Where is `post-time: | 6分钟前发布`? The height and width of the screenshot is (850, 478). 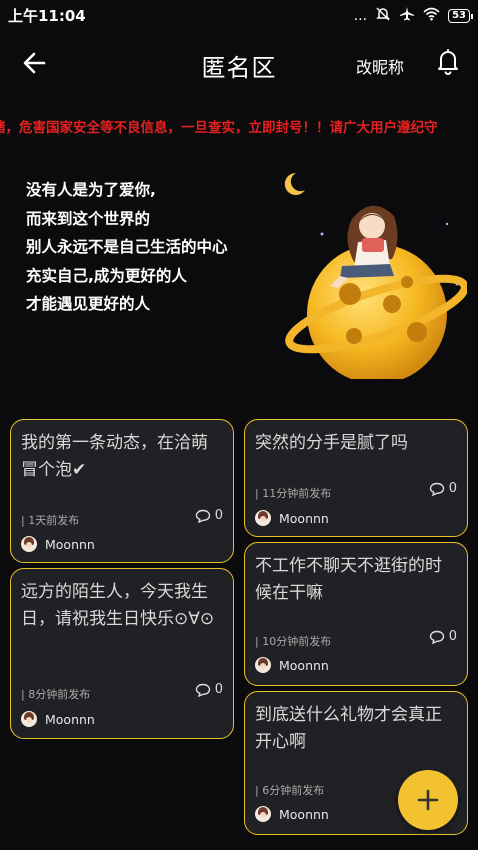 post-time: | 6分钟前发布 is located at coordinates (290, 790).